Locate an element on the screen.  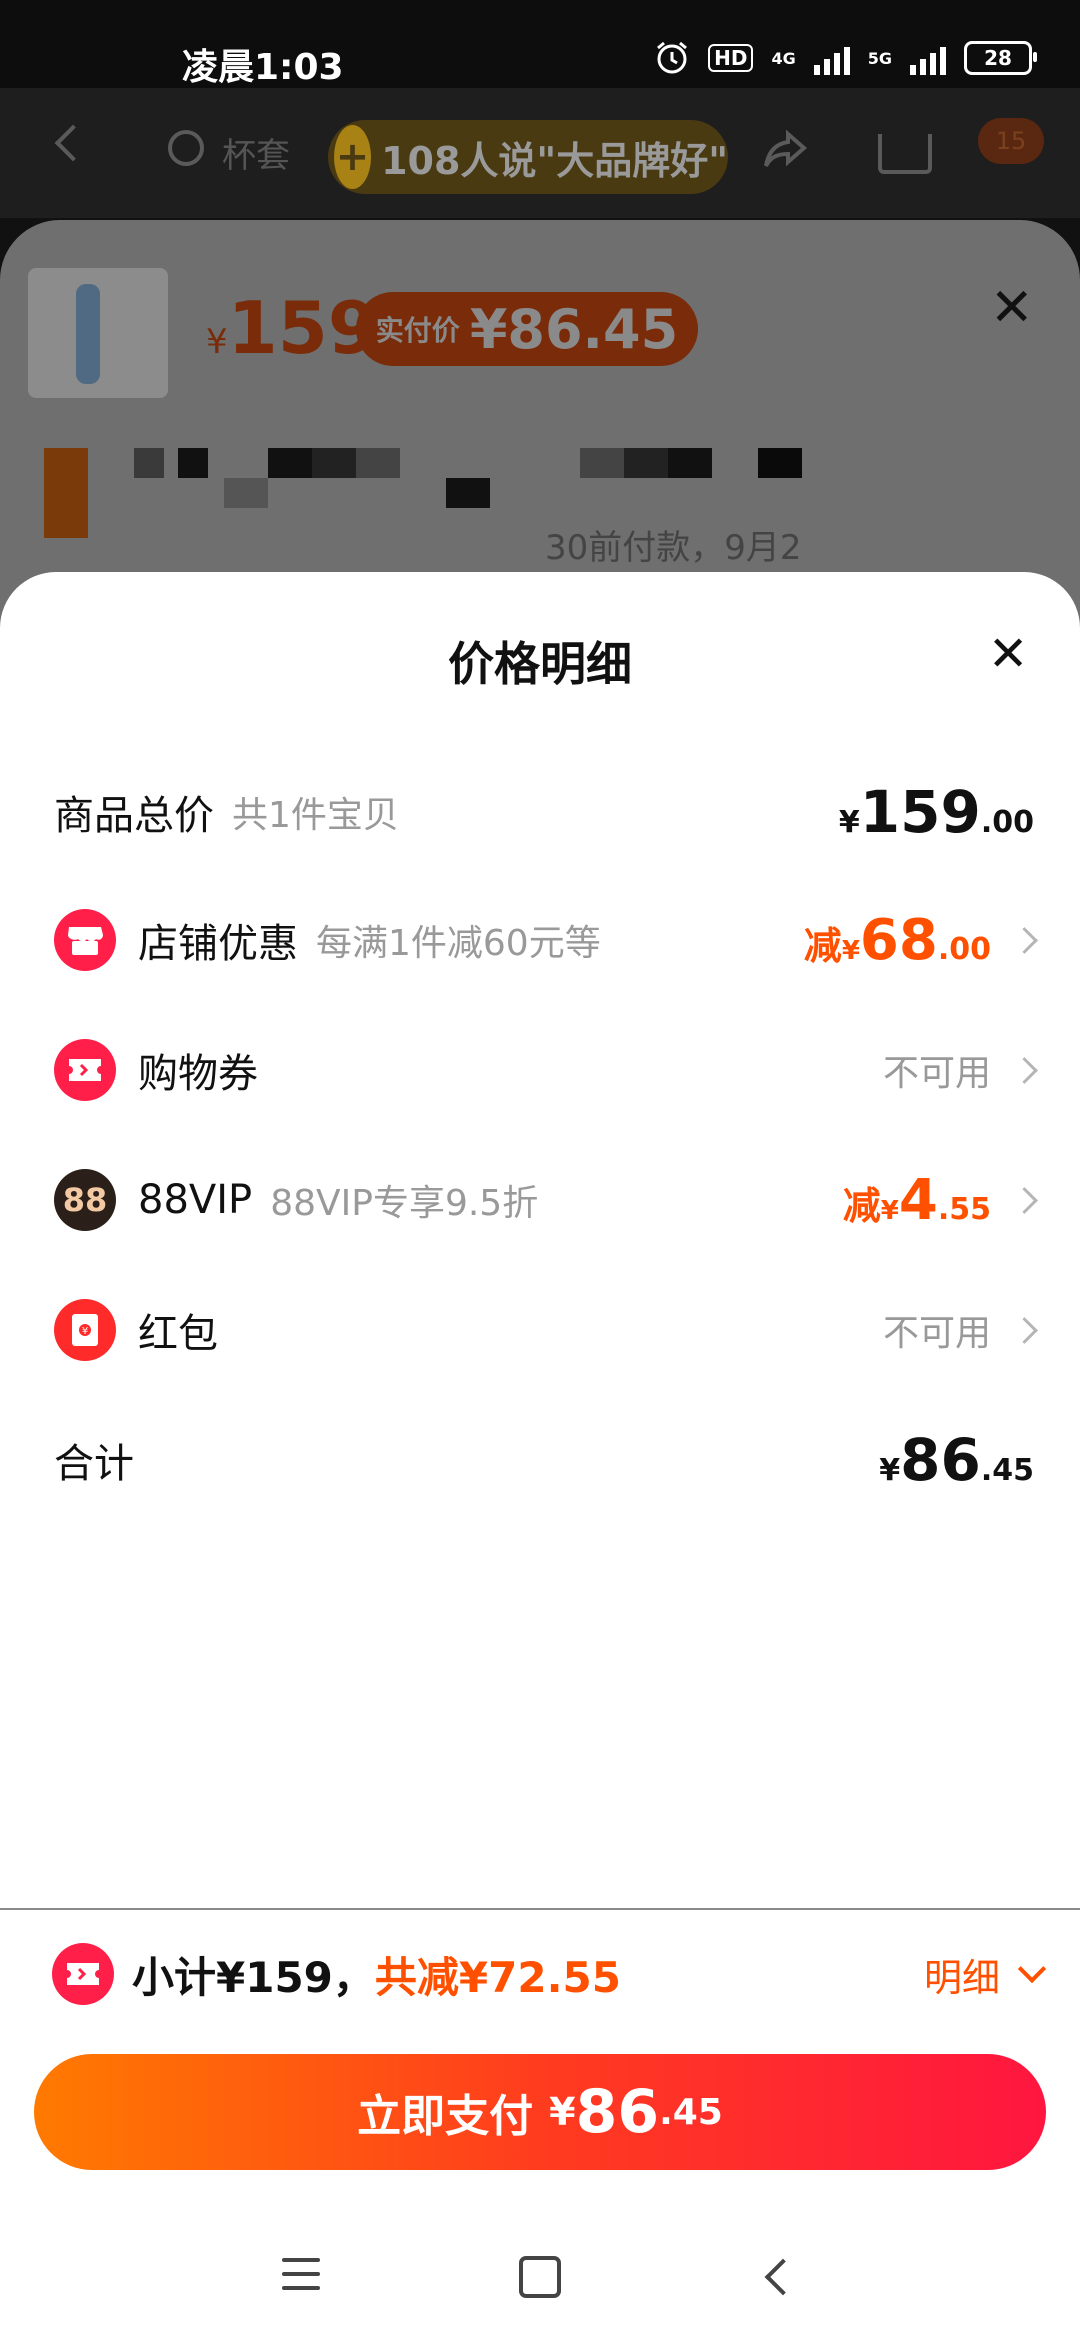
shop-discount-sub: 每满1件减60元等 is located at coordinates (458, 943).